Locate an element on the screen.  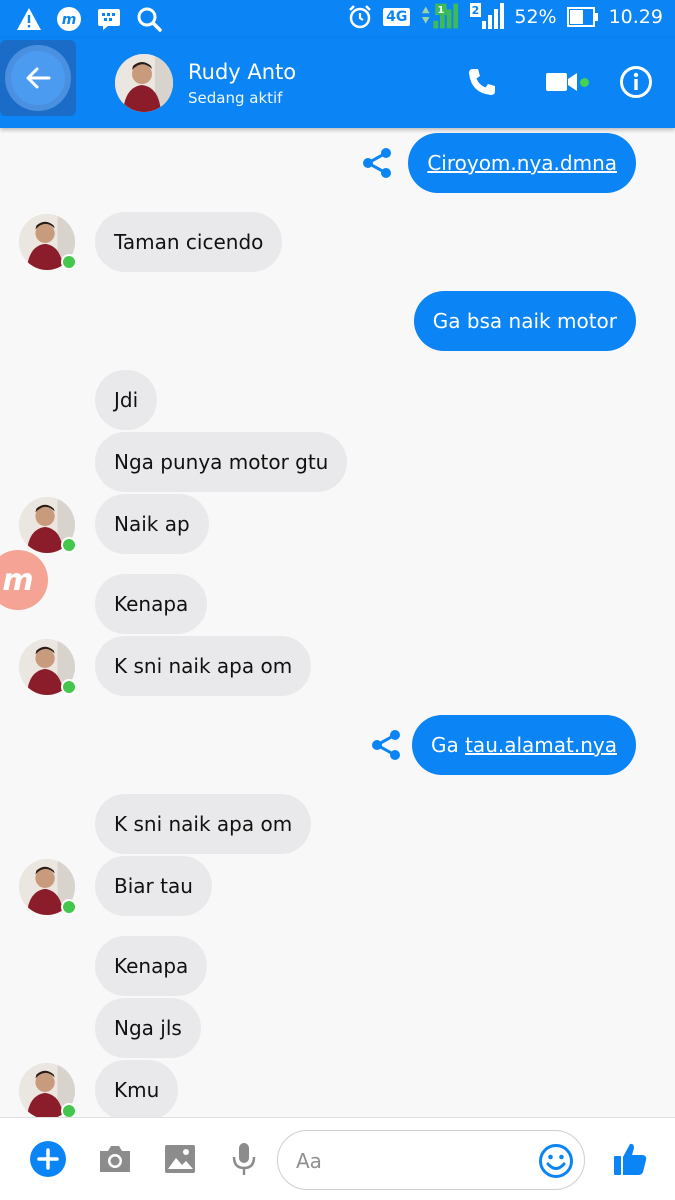
signal-icon: 1 is located at coordinates (440, 16).